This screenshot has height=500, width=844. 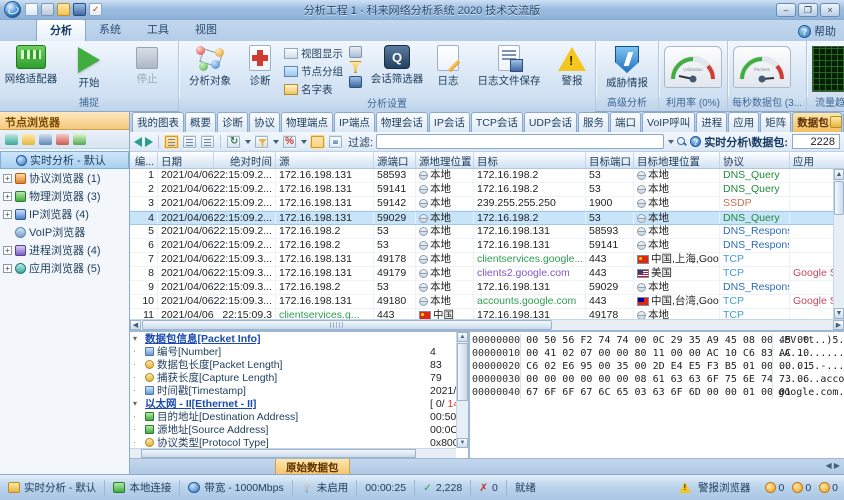 I want to click on traffic-trend-chart, so click(x=828, y=69).